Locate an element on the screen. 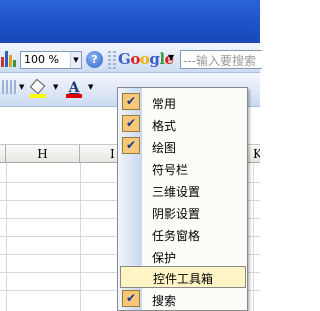 The height and width of the screenshot is (311, 320). window-title-bar is located at coordinates (130, 21).